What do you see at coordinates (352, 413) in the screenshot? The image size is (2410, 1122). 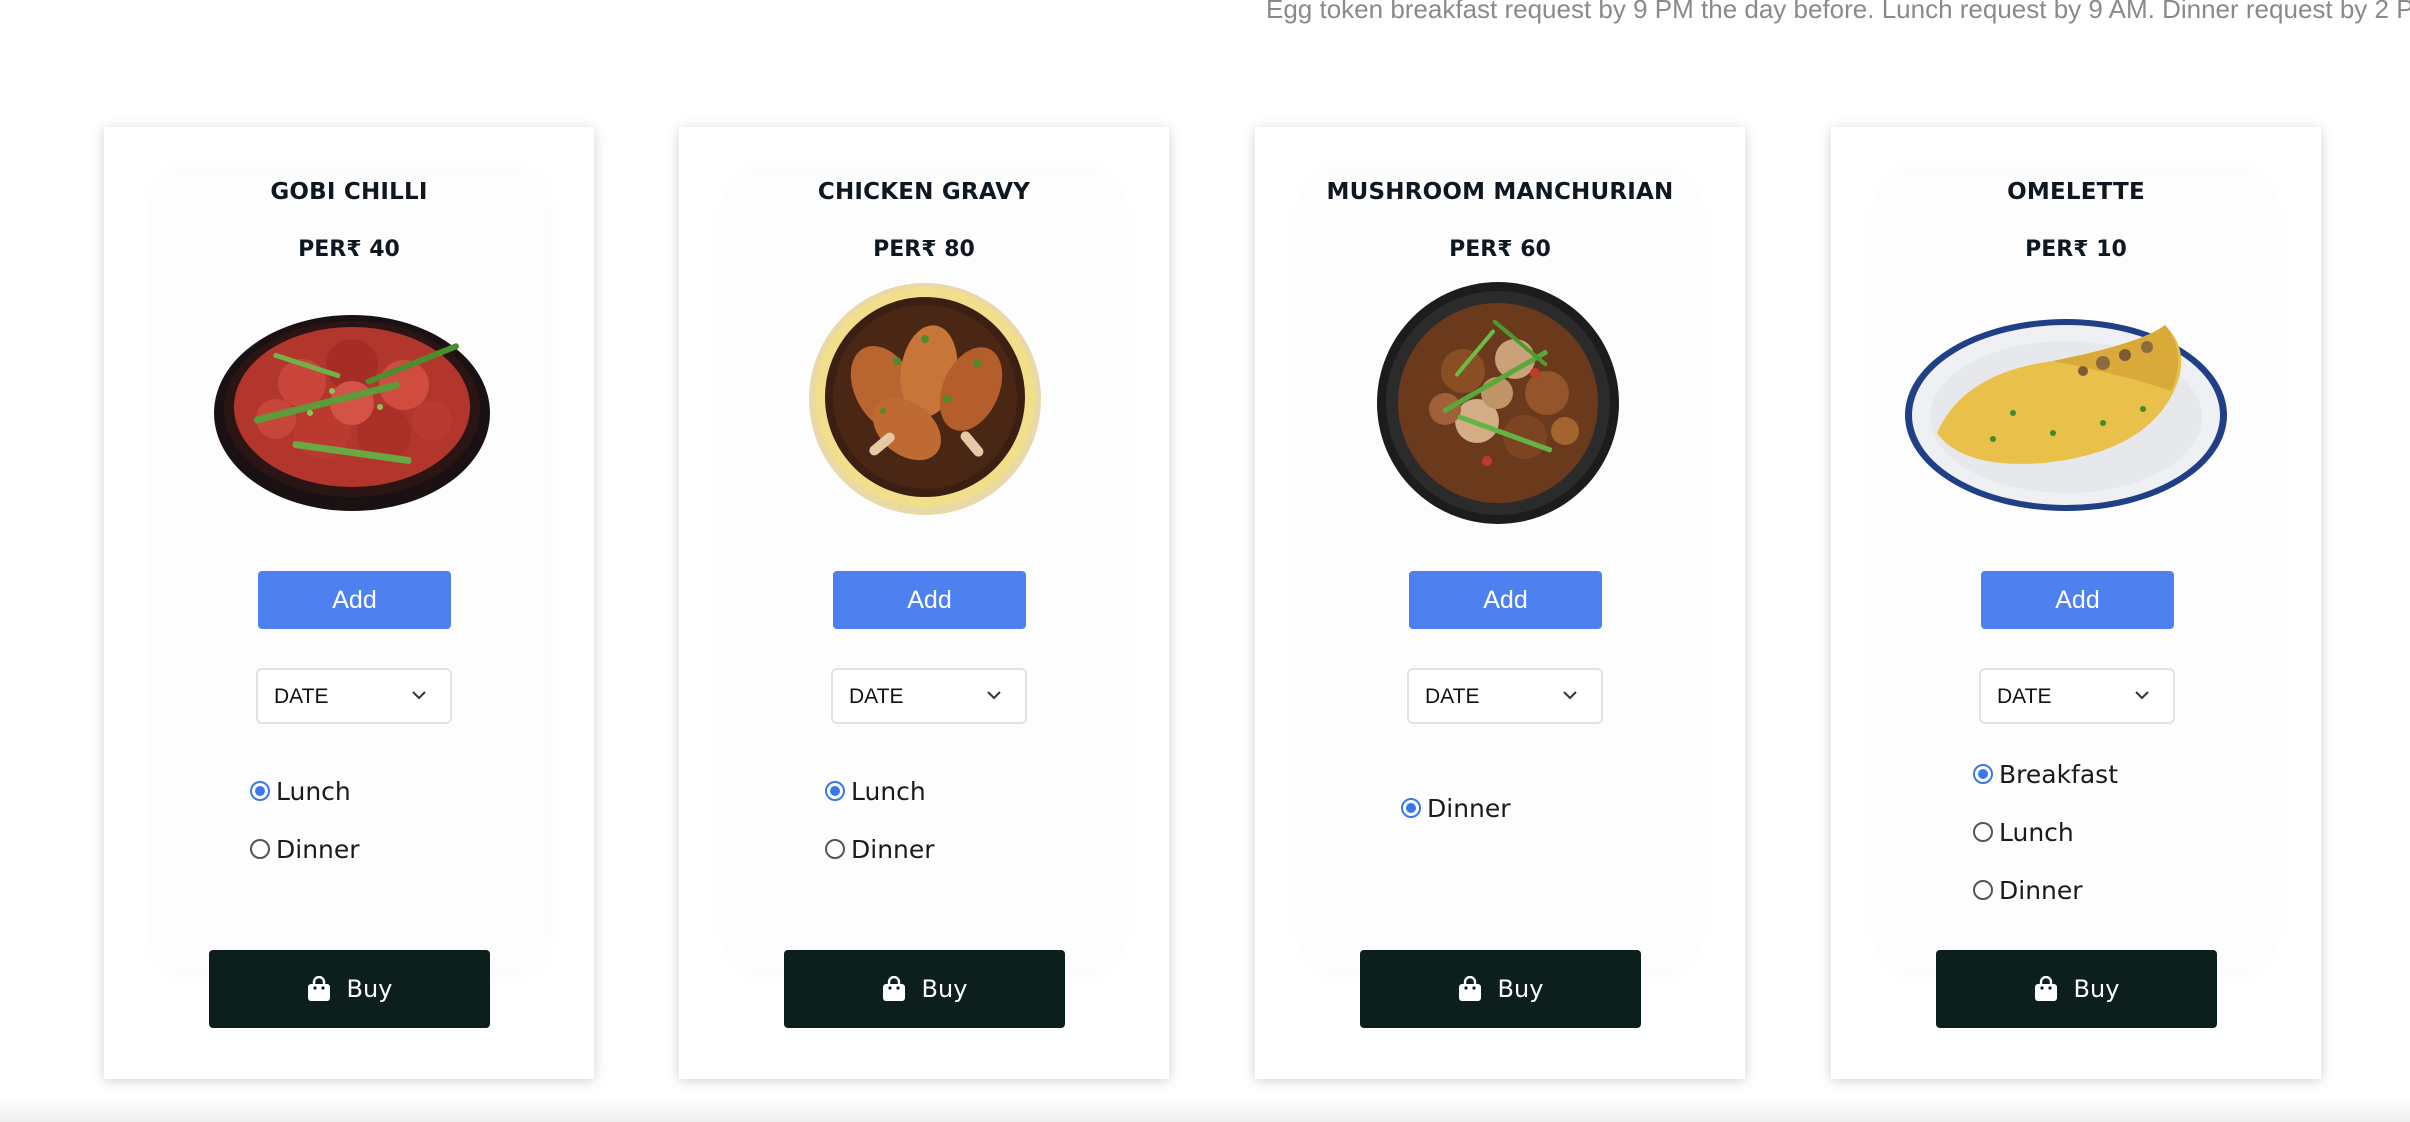 I see `gobi-chilli-image` at bounding box center [352, 413].